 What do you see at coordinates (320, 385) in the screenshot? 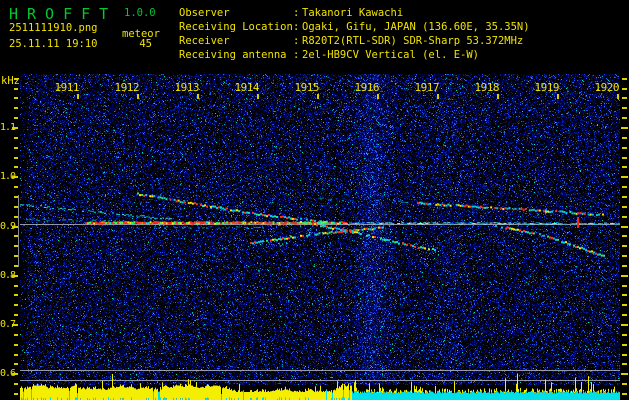
I see `signal-level-bargraph` at bounding box center [320, 385].